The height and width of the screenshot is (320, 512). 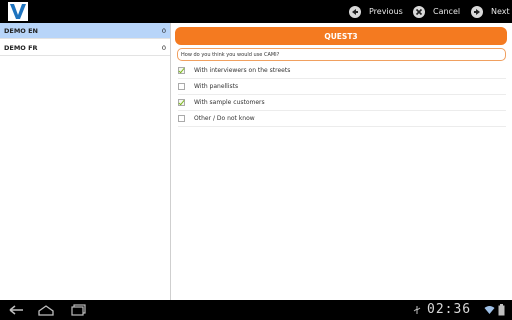 What do you see at coordinates (46, 310) in the screenshot?
I see `home-icon` at bounding box center [46, 310].